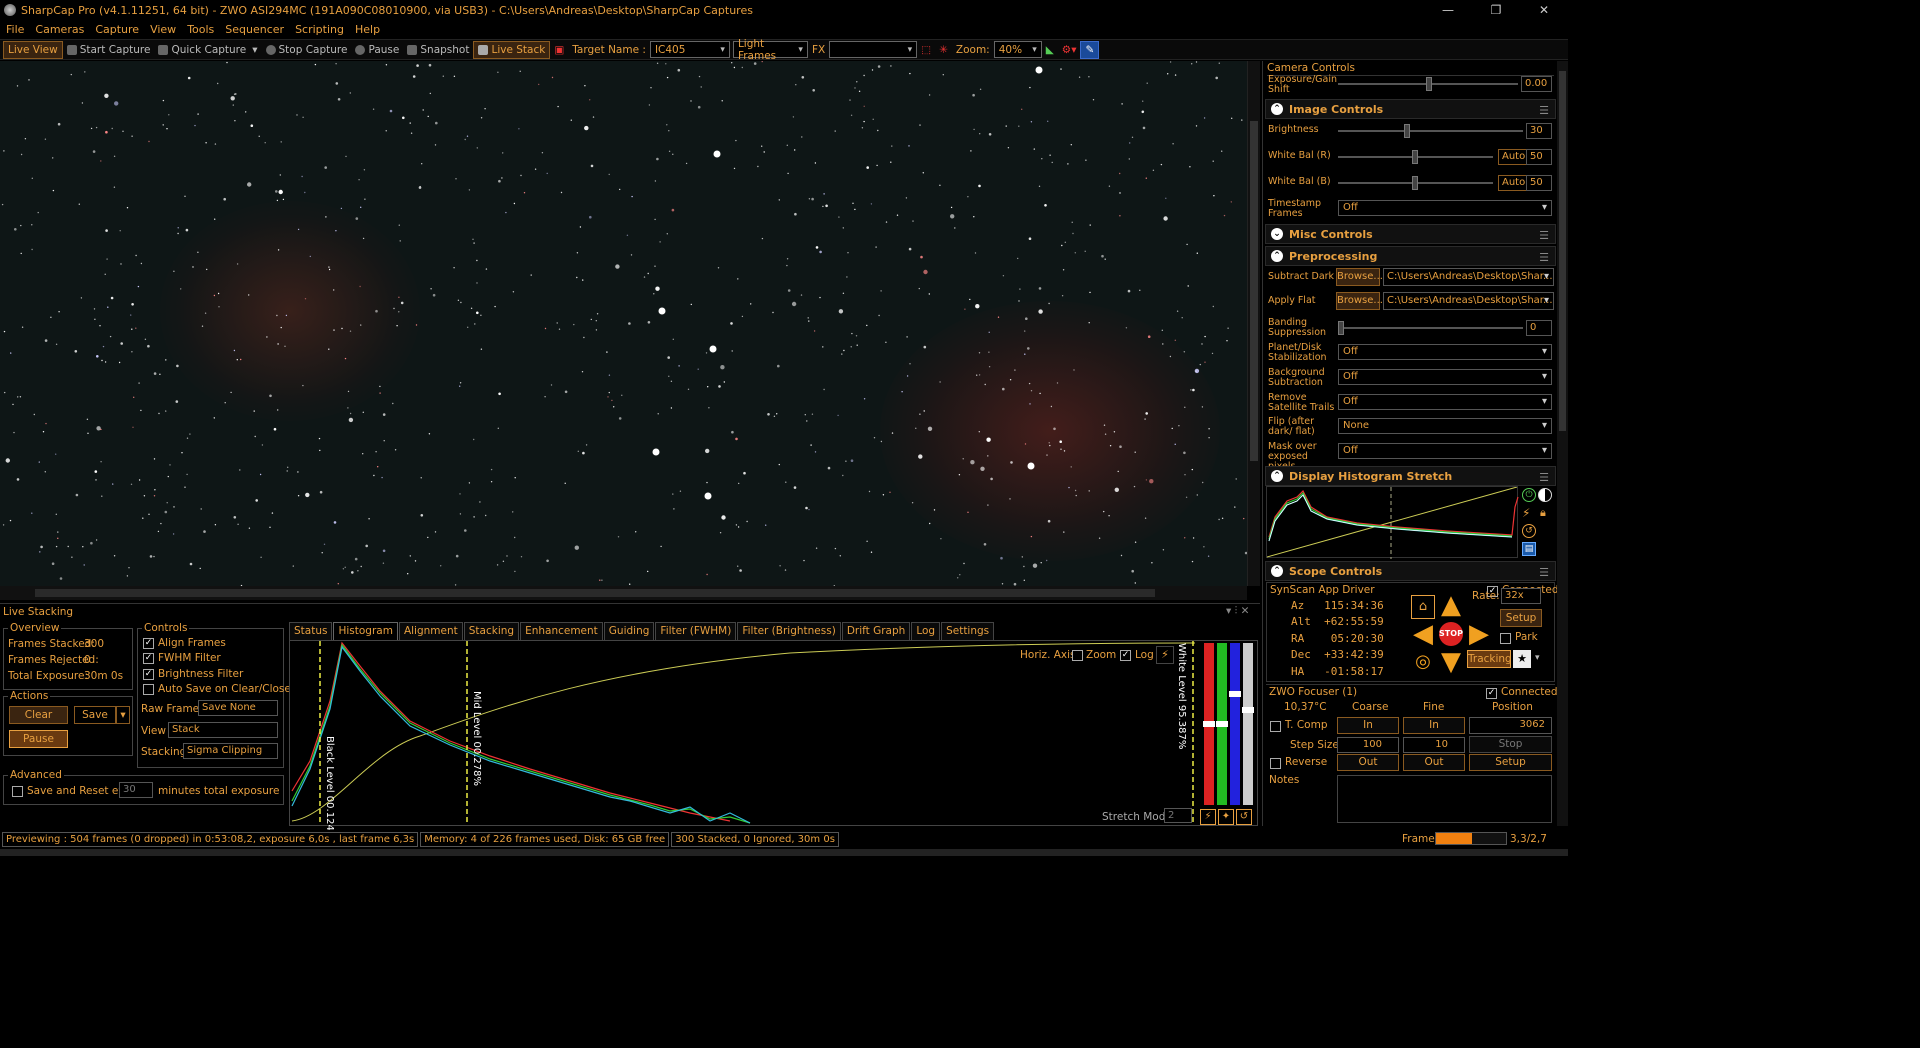 Image resolution: width=1920 pixels, height=1048 pixels. Describe the element at coordinates (1544, 10) in the screenshot. I see `close-icon: ✕` at that location.